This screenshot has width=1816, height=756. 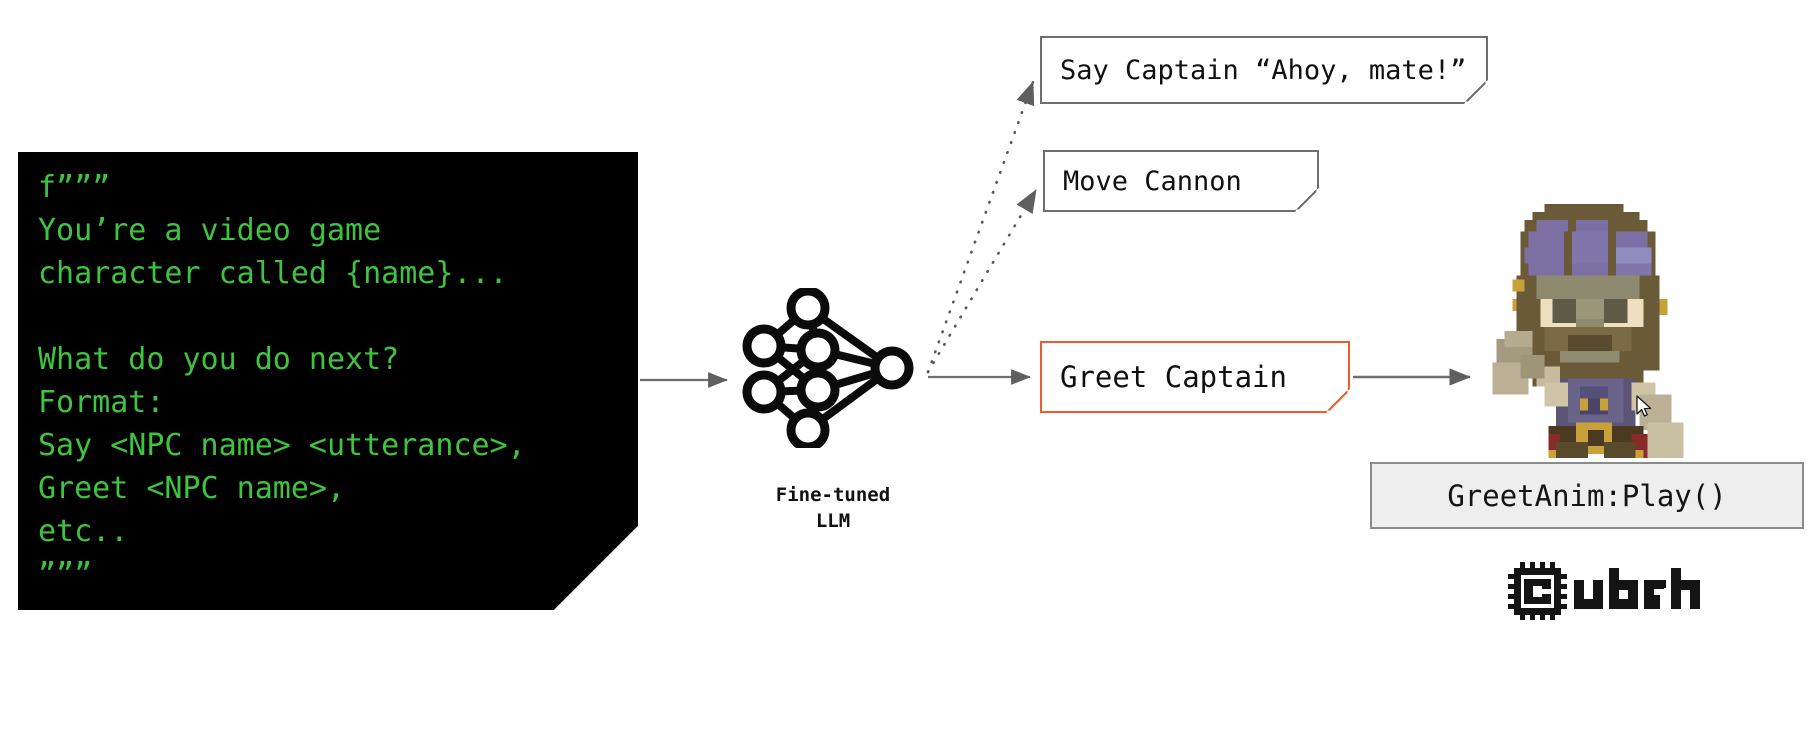 What do you see at coordinates (833, 508) in the screenshot?
I see `model-label: Fine-tuned LLM` at bounding box center [833, 508].